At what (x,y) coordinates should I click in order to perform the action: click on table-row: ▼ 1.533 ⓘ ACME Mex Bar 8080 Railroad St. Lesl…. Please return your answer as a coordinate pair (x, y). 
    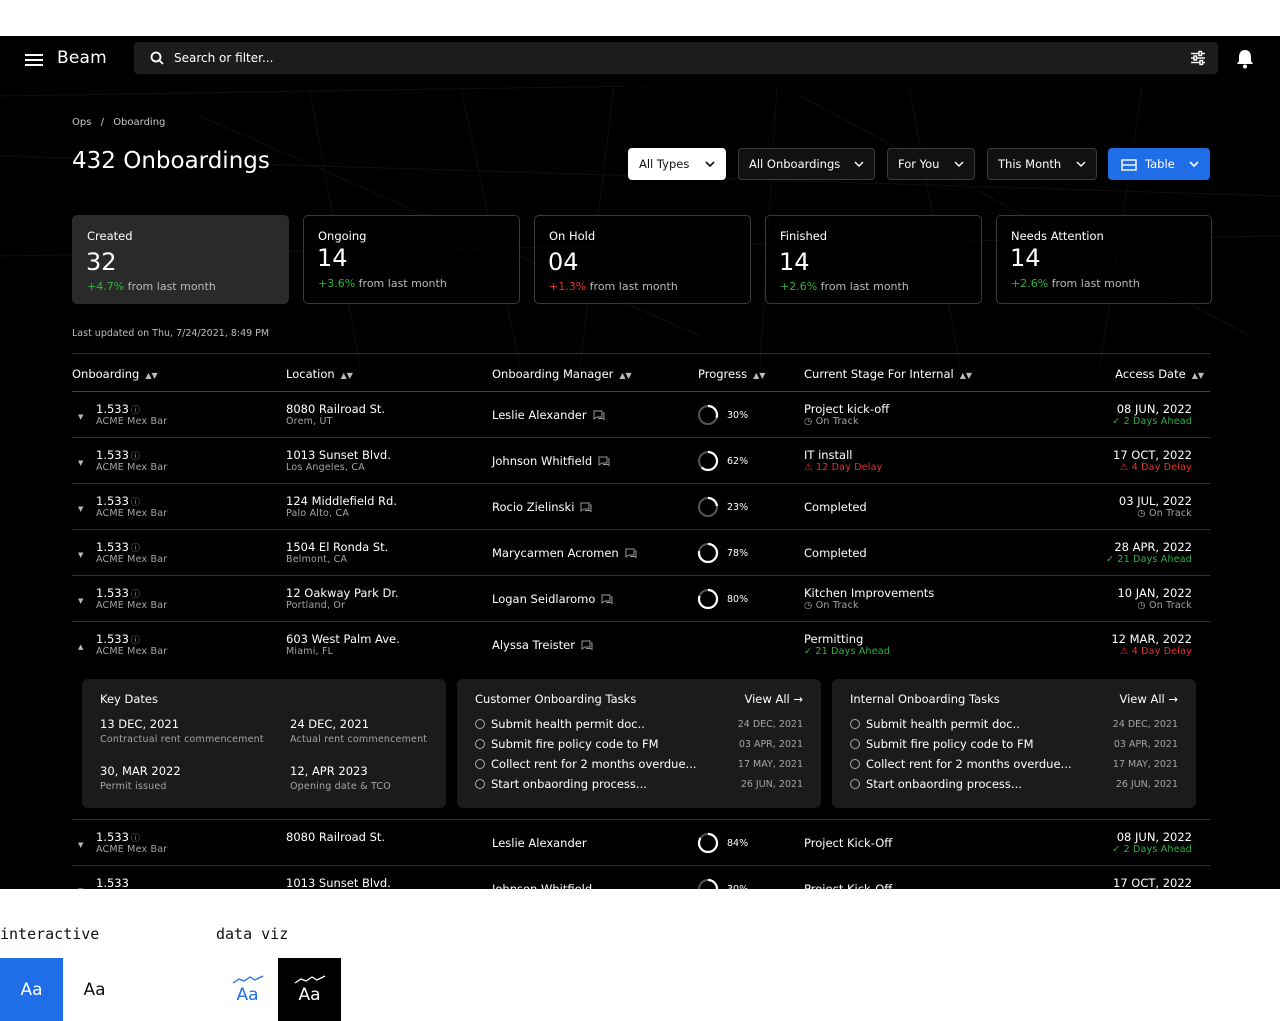
    Looking at the image, I should click on (641, 843).